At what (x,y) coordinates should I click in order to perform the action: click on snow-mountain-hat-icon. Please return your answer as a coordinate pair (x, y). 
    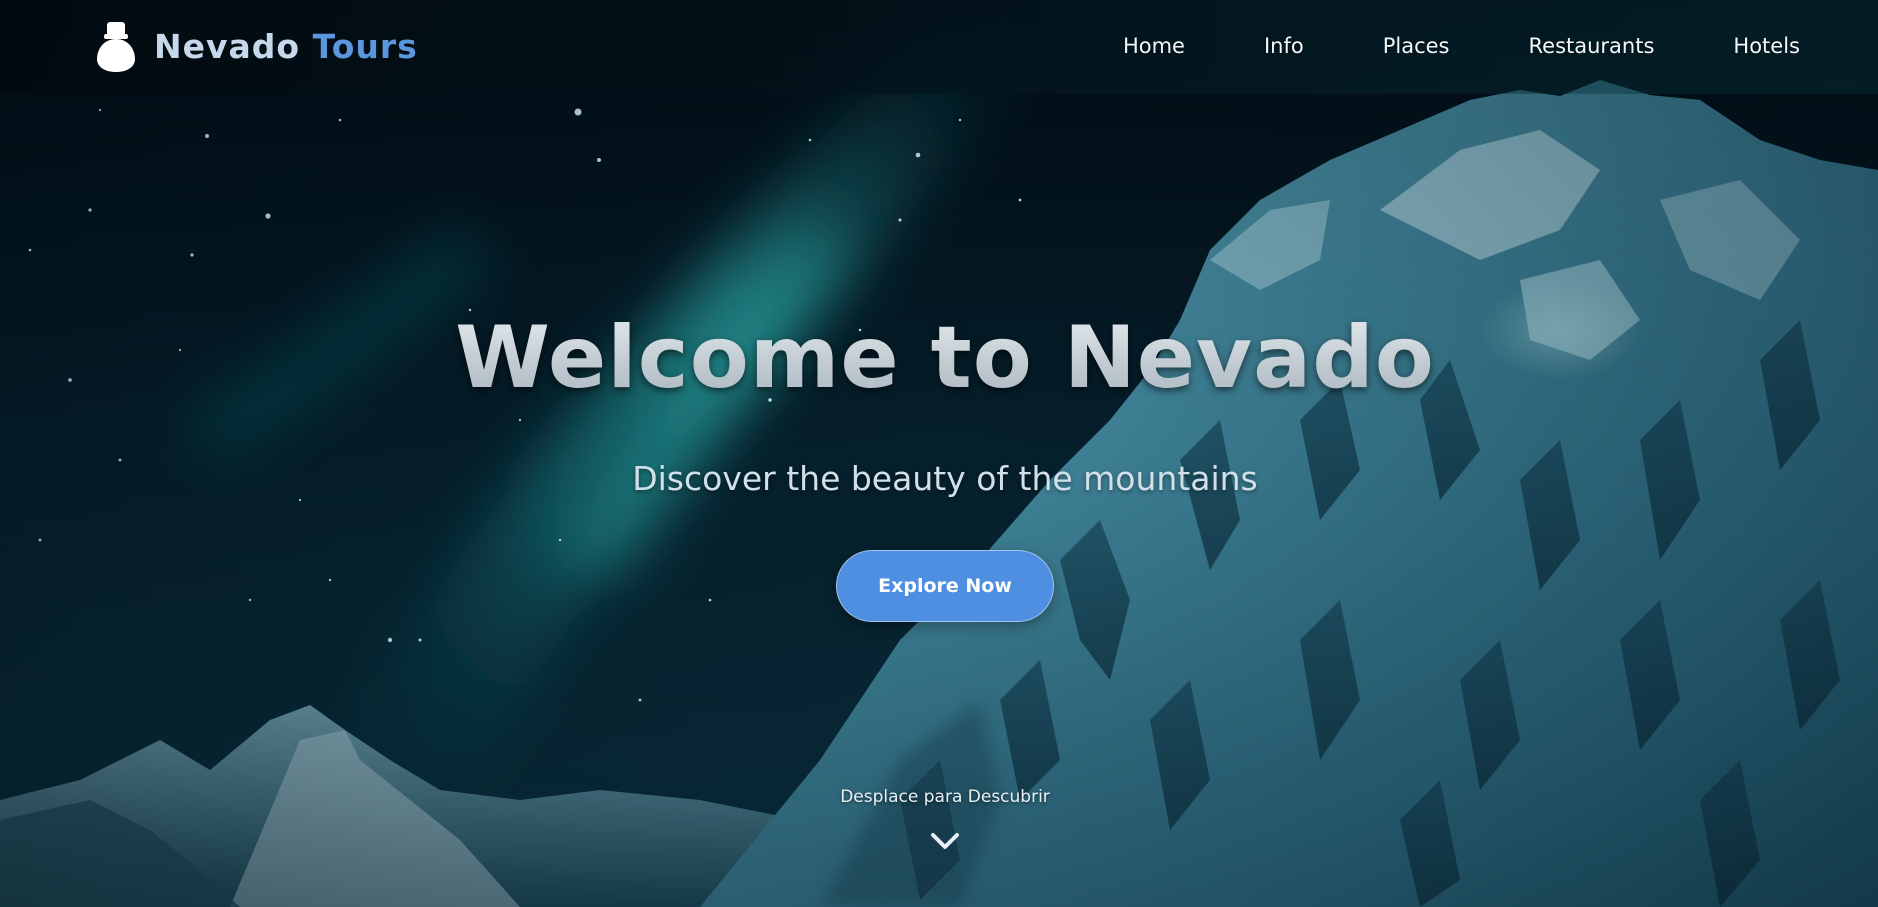
    Looking at the image, I should click on (116, 47).